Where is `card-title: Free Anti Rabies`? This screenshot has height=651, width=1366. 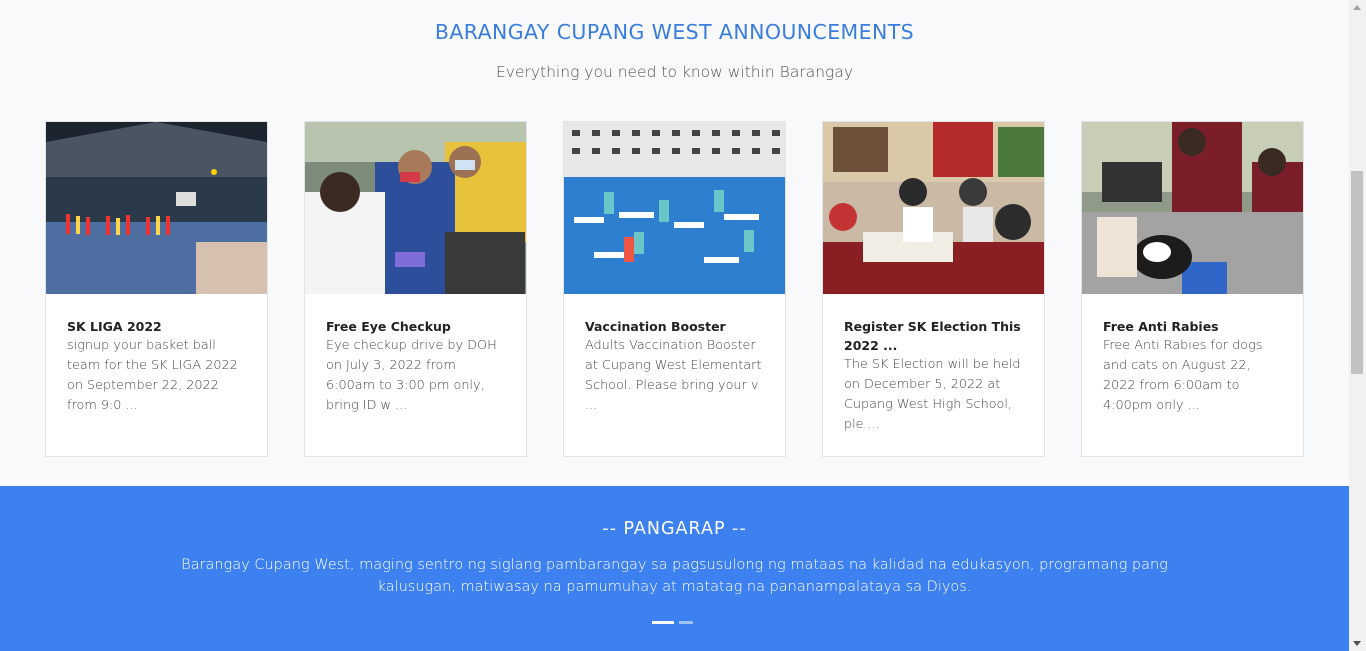 card-title: Free Anti Rabies is located at coordinates (1192, 326).